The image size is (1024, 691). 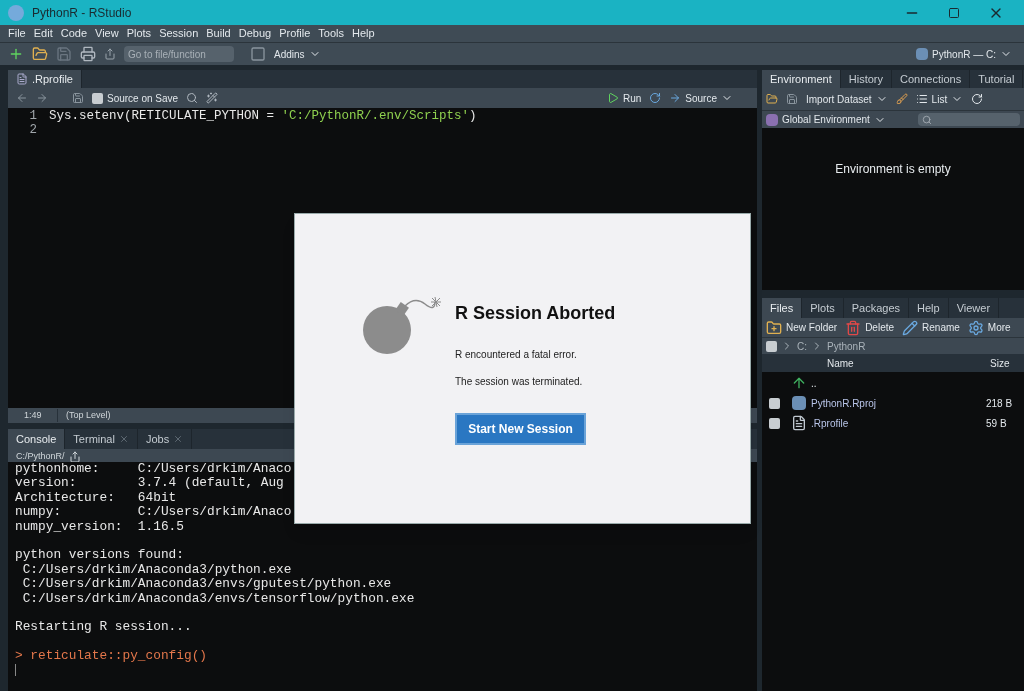 I want to click on window-title: PythonR - RStudio, so click(x=82, y=13).